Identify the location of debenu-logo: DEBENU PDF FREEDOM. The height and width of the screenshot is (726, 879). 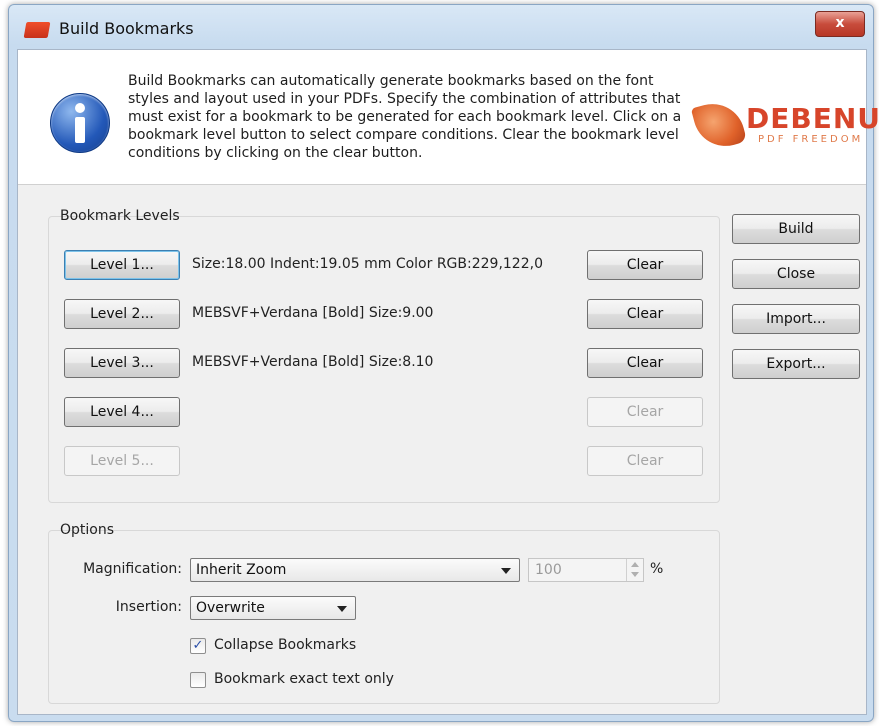
(784, 127).